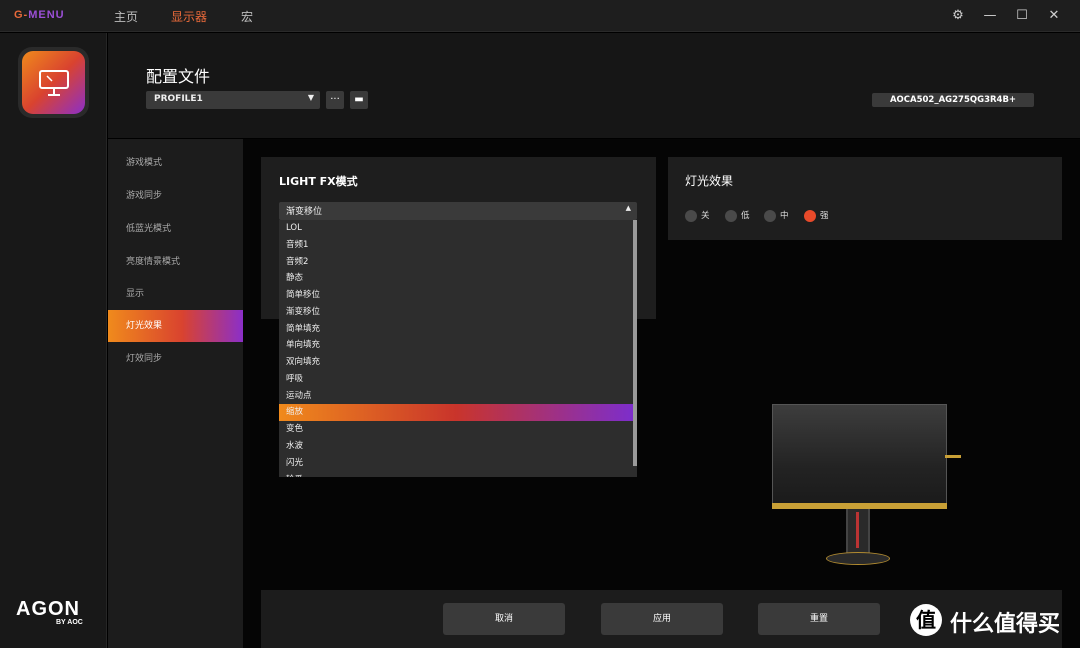  Describe the element at coordinates (456, 362) in the screenshot. I see `option-two-way-fill: 双向填充` at that location.